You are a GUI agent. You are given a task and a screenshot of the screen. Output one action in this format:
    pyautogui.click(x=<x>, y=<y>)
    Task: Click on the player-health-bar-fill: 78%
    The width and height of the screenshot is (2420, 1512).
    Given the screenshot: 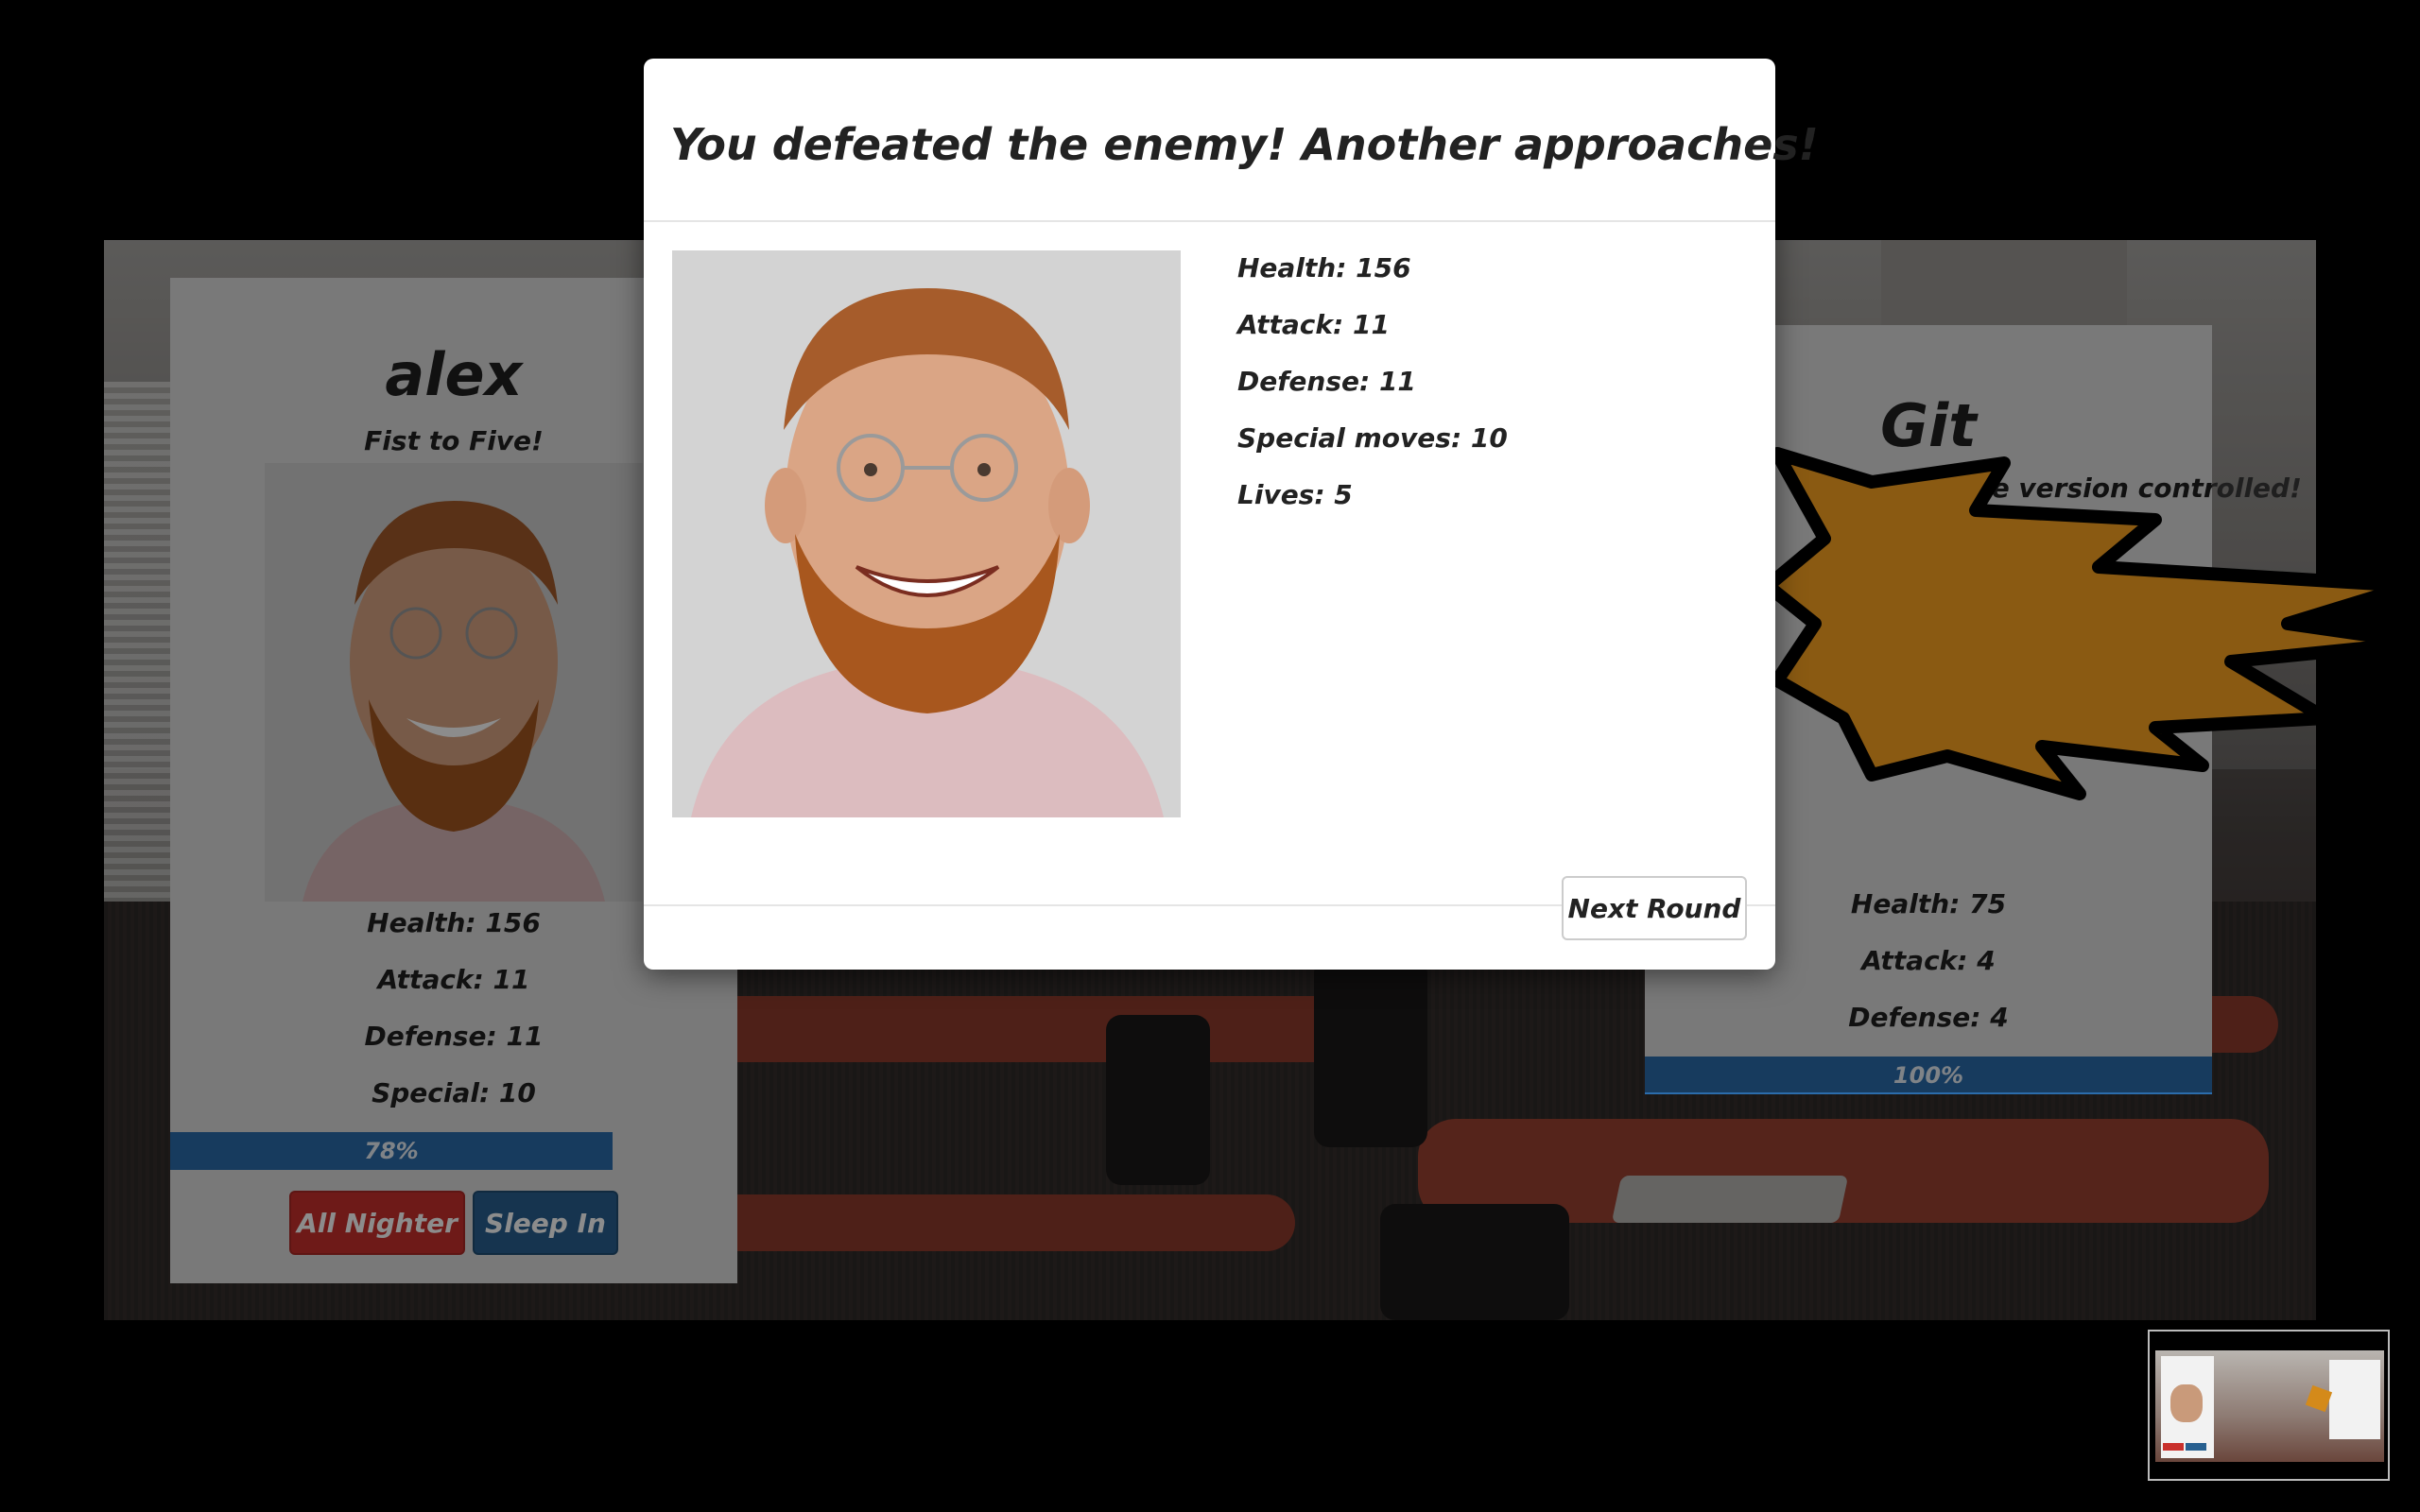 What is the action you would take?
    pyautogui.click(x=391, y=1151)
    